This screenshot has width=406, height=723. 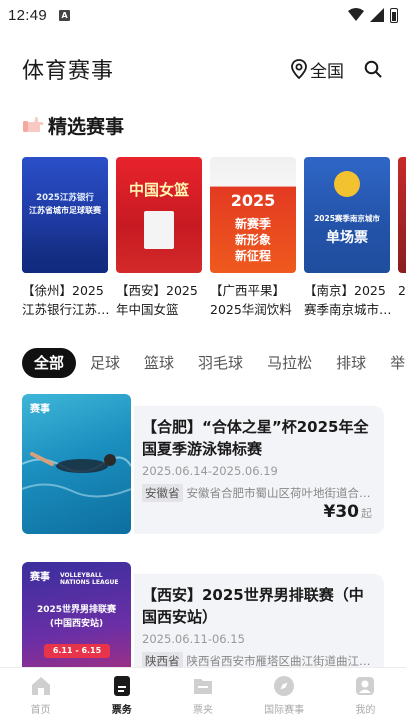 What do you see at coordinates (252, 224) in the screenshot?
I see `poster-text: 新赛季` at bounding box center [252, 224].